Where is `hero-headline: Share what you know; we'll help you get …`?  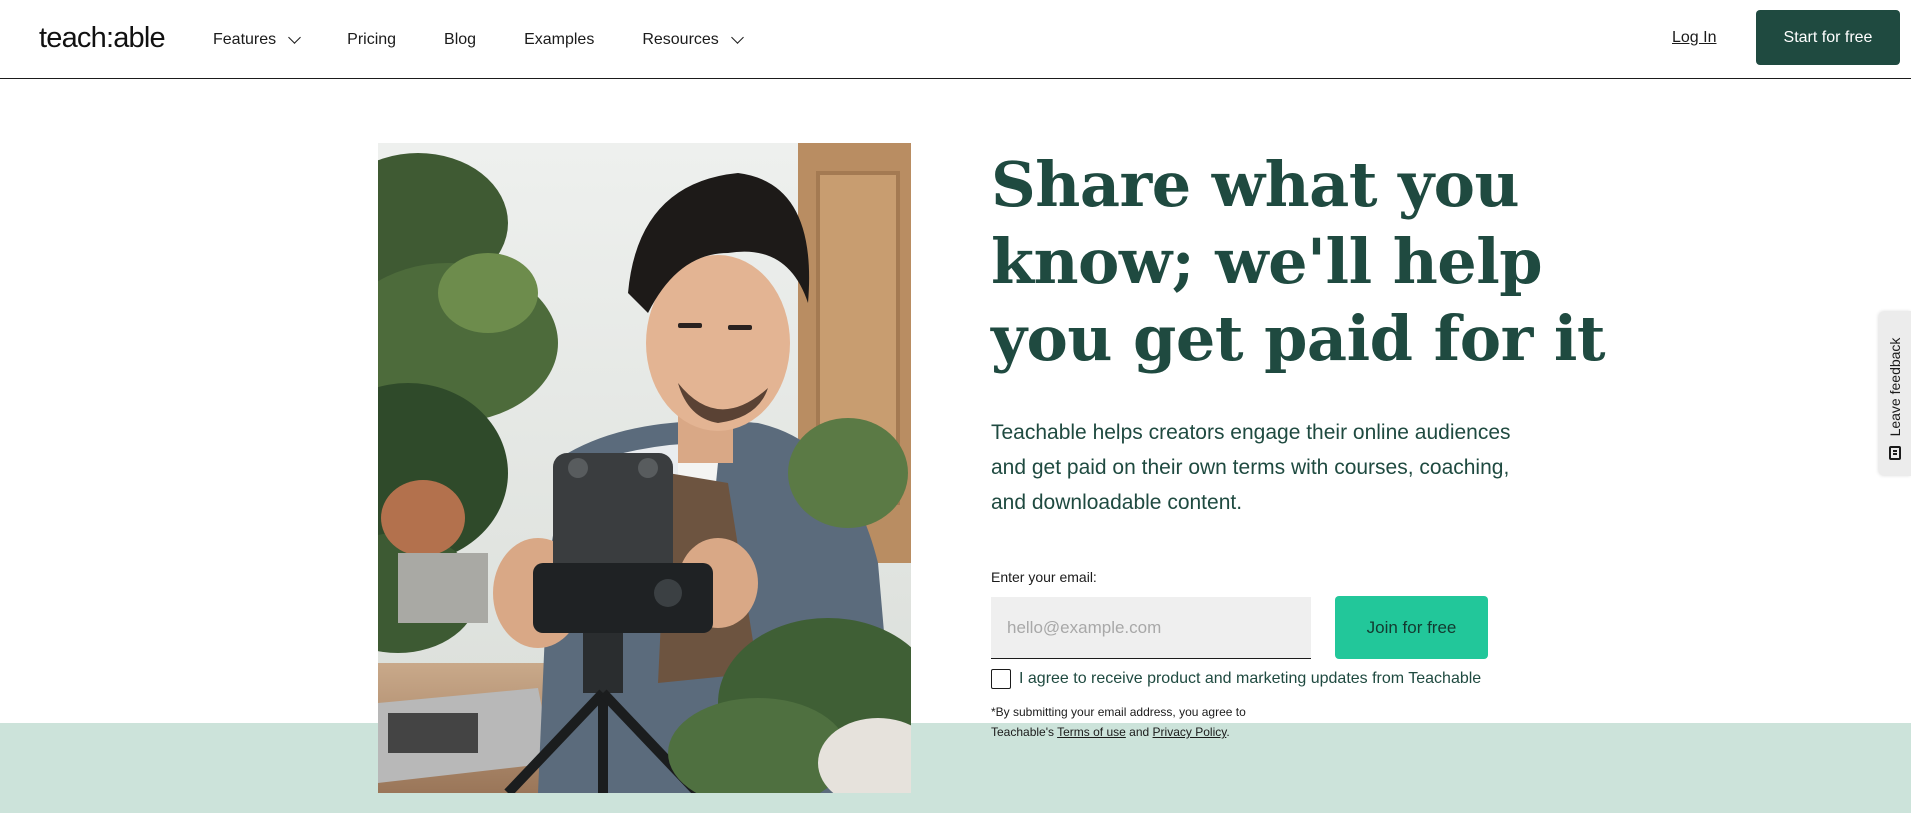
hero-headline: Share what you know; we'll help you get … is located at coordinates (1298, 261).